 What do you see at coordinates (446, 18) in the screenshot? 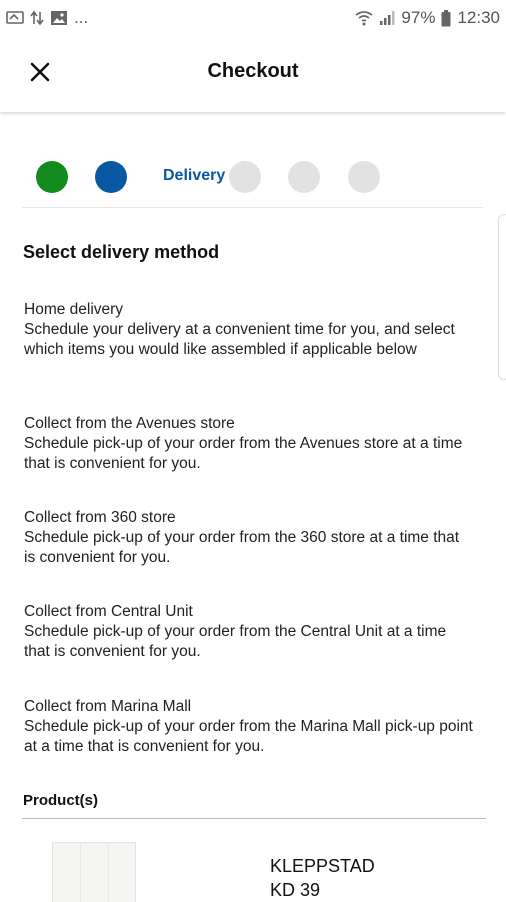
I see `battery-icon` at bounding box center [446, 18].